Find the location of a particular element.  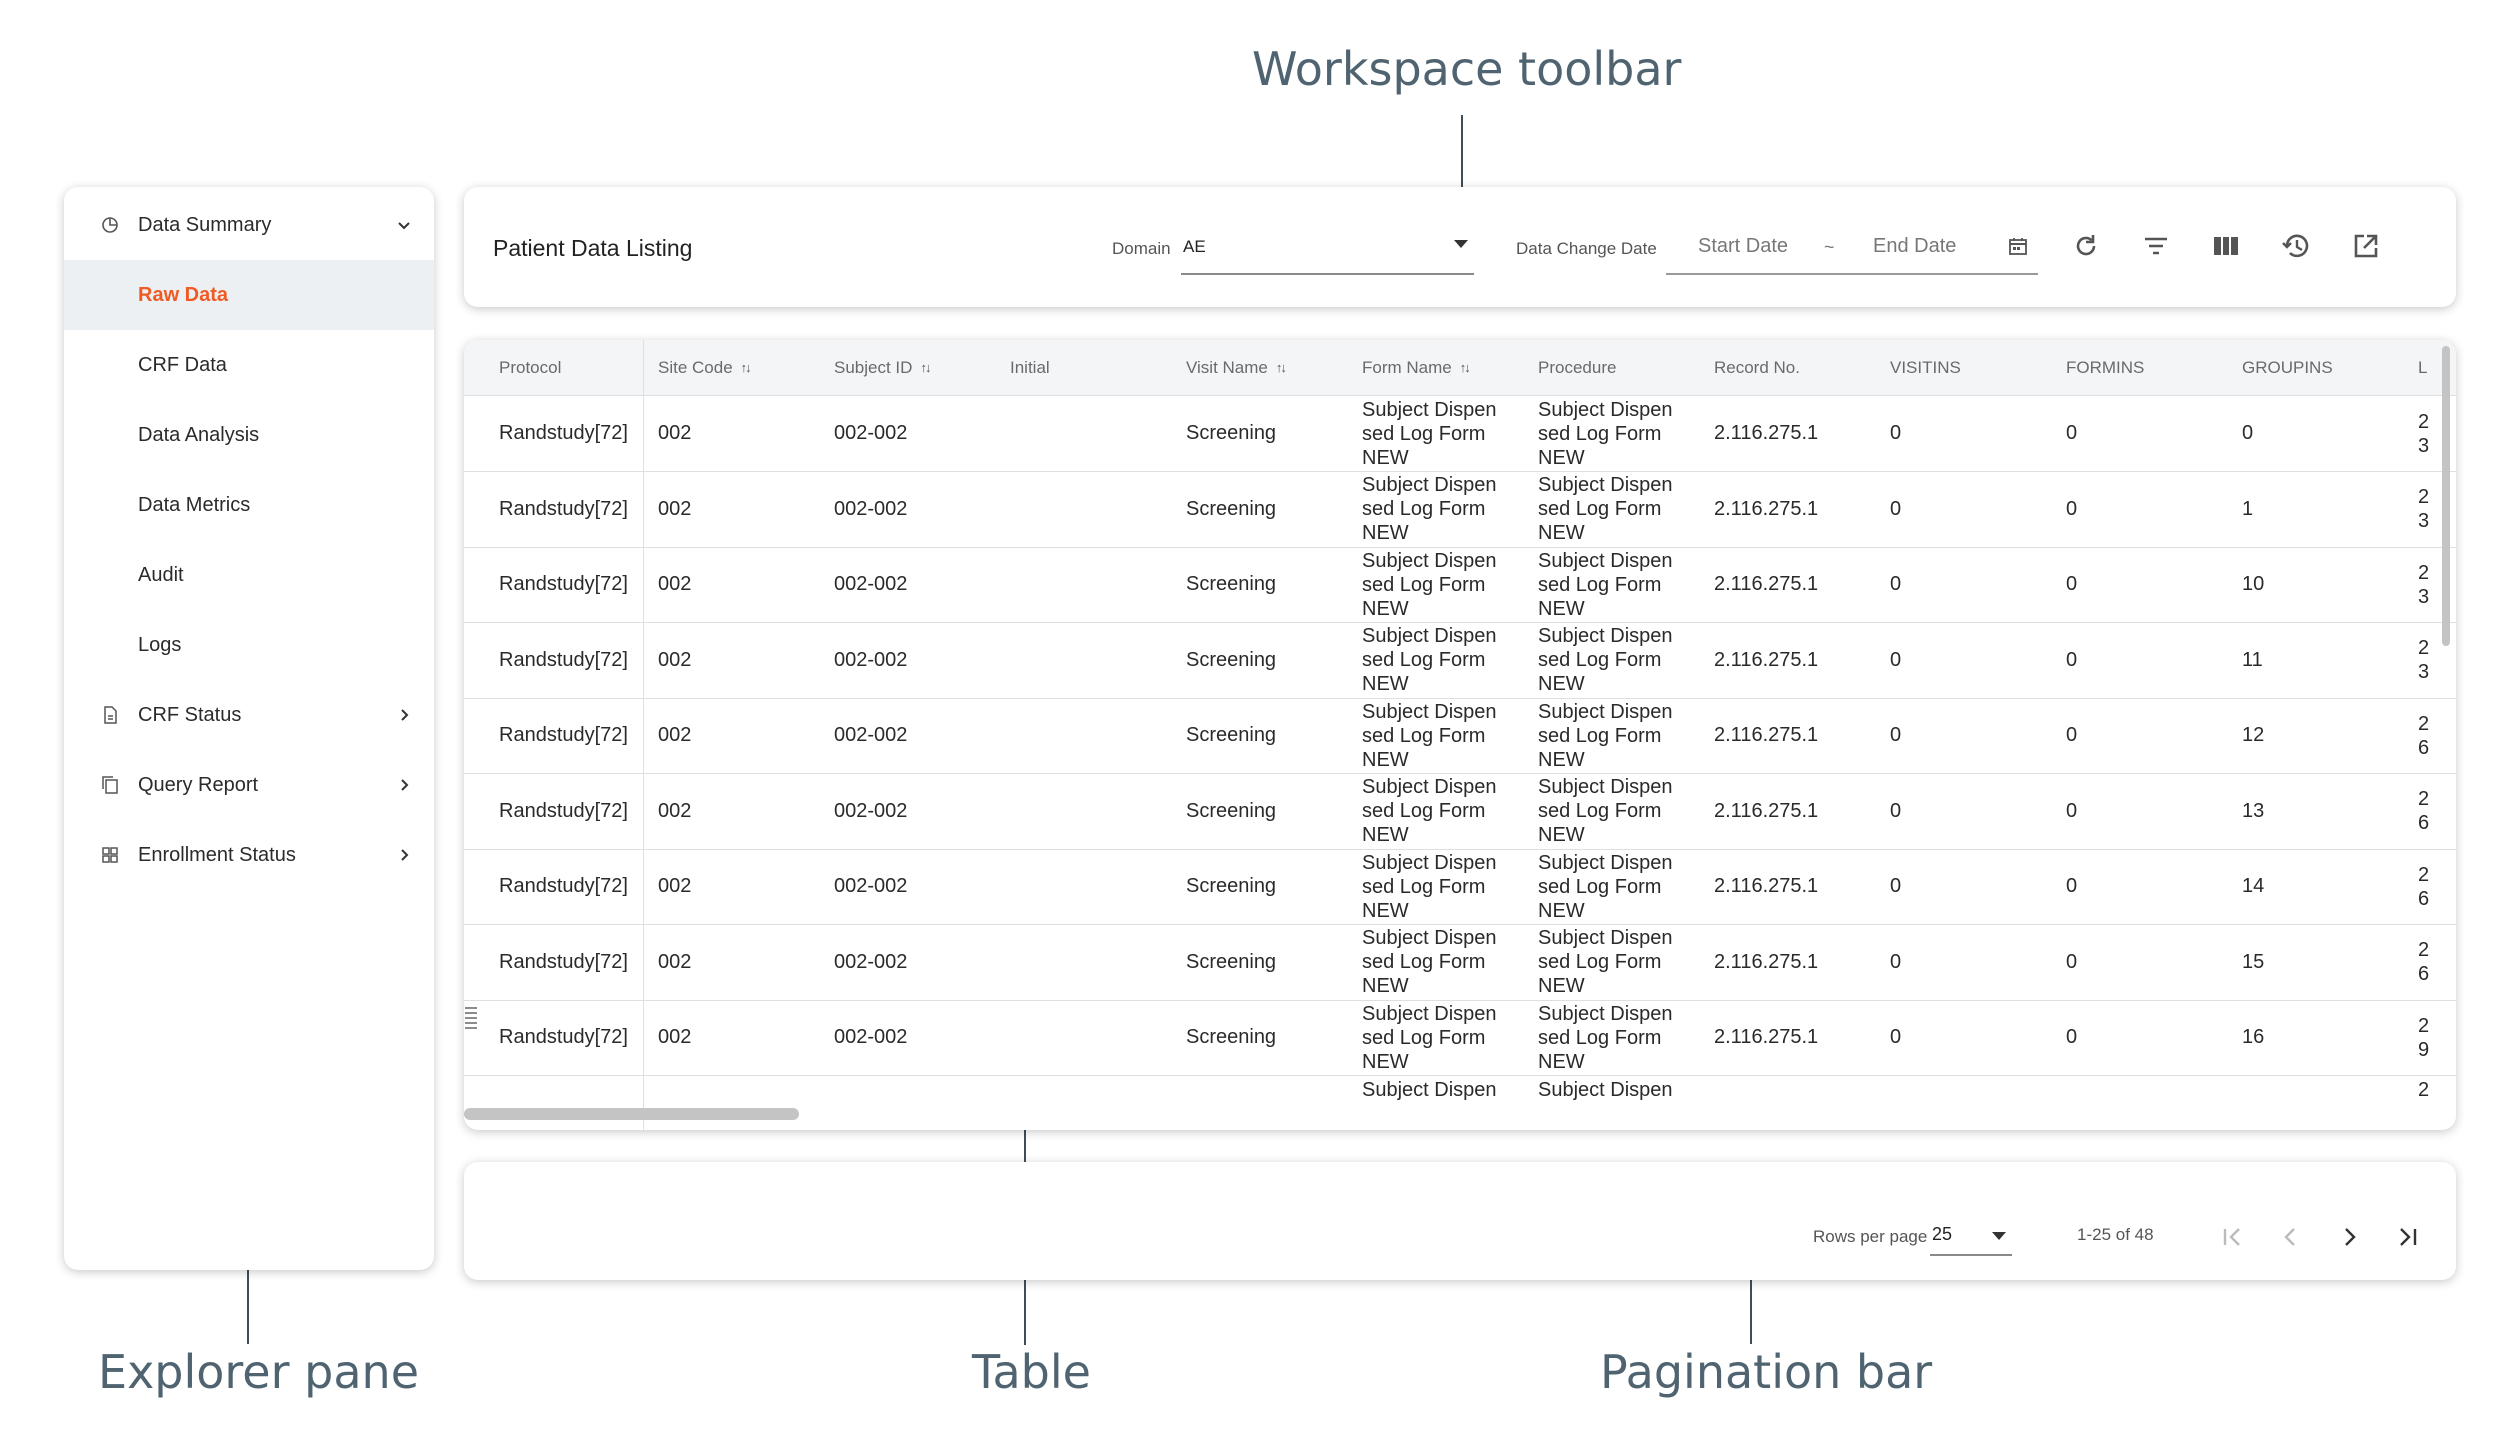

nav-crf-data: CRF Data is located at coordinates (249, 365).